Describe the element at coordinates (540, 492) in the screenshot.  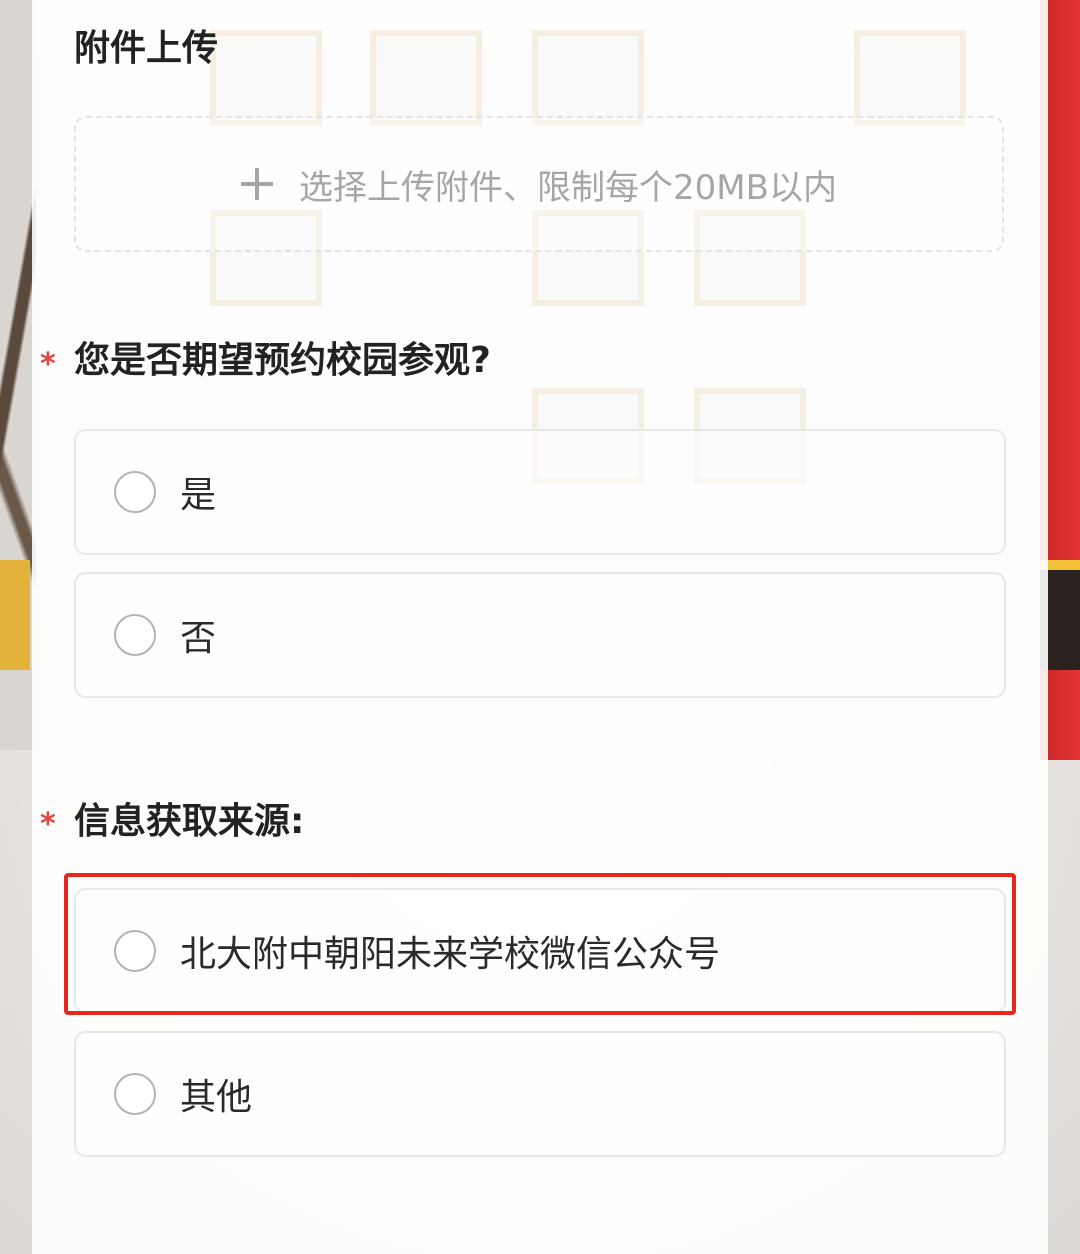
I see `visit-option-yes: 是` at that location.